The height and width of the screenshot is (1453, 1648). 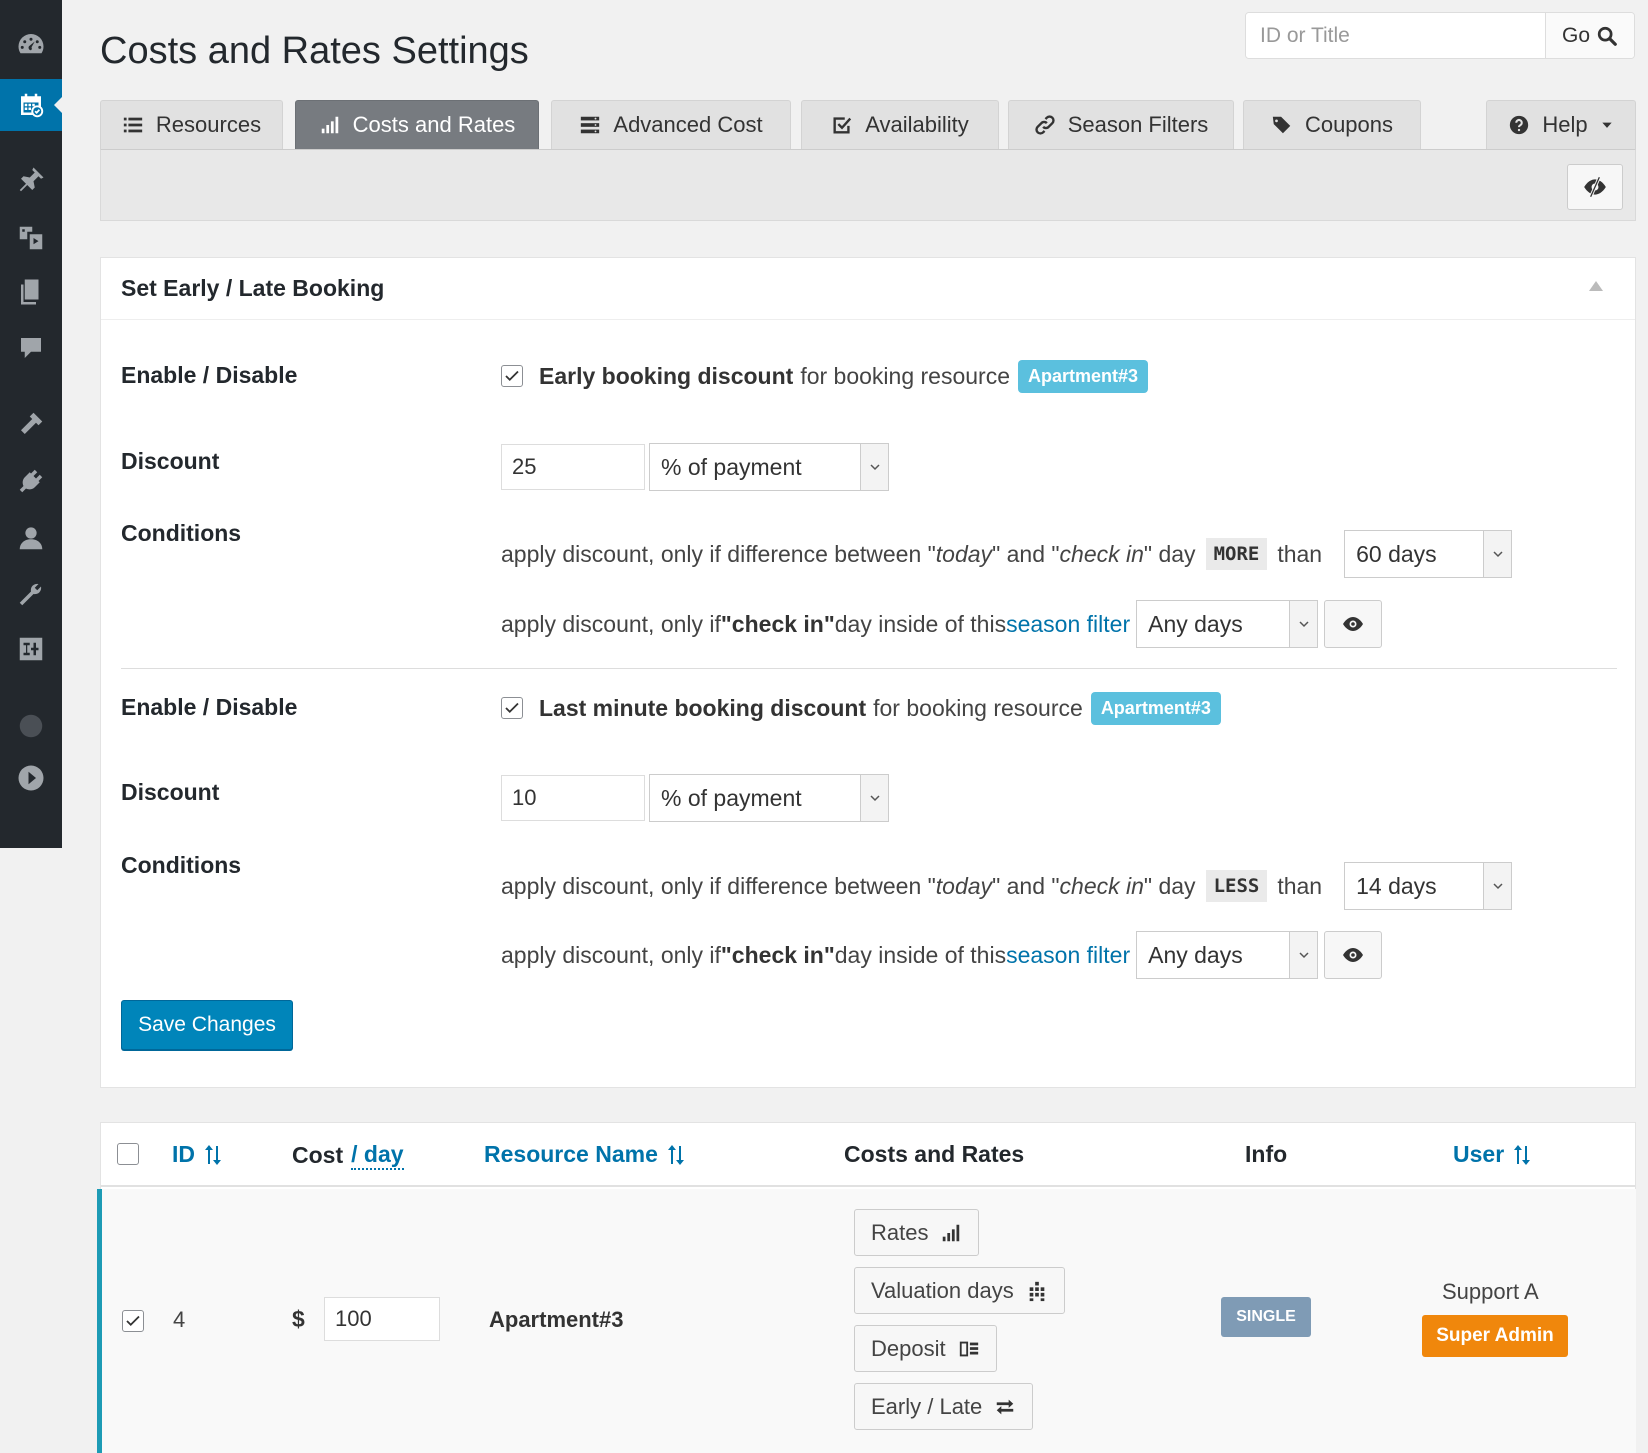 What do you see at coordinates (1300, 553) in the screenshot?
I see `cond-than: than` at bounding box center [1300, 553].